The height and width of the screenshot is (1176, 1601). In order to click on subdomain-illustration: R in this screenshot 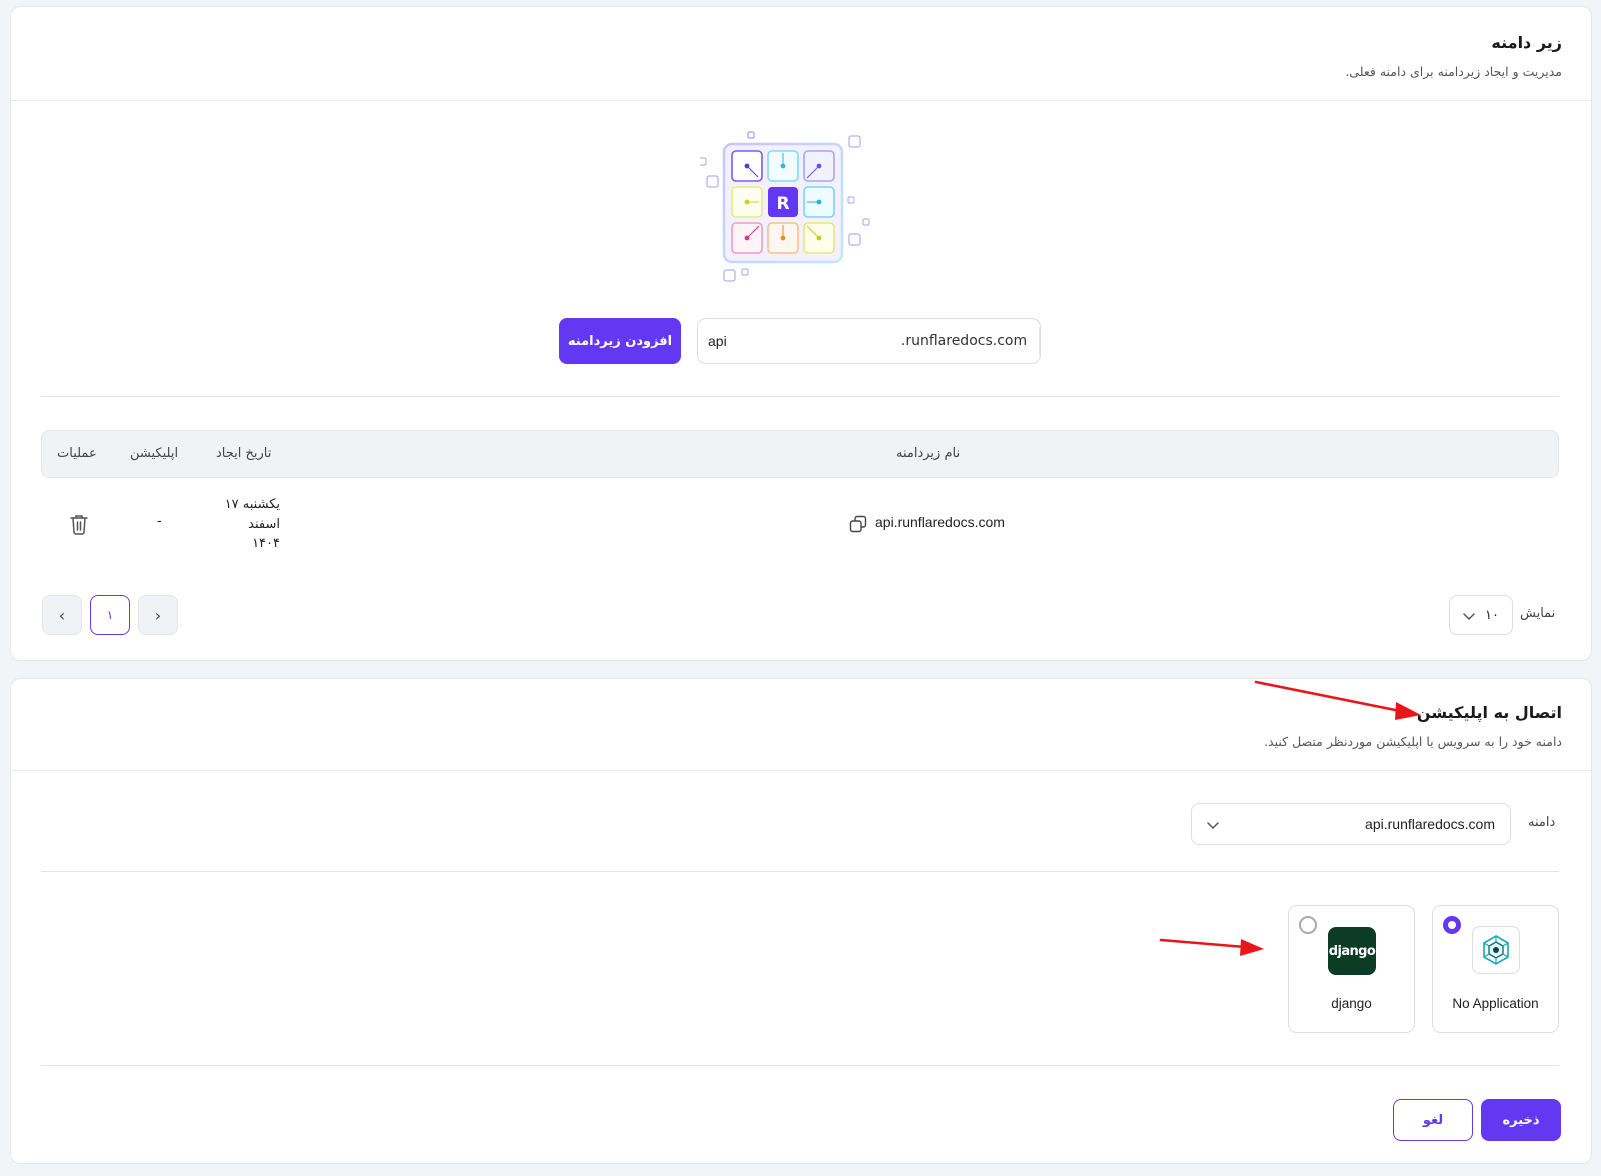, I will do `click(799, 210)`.